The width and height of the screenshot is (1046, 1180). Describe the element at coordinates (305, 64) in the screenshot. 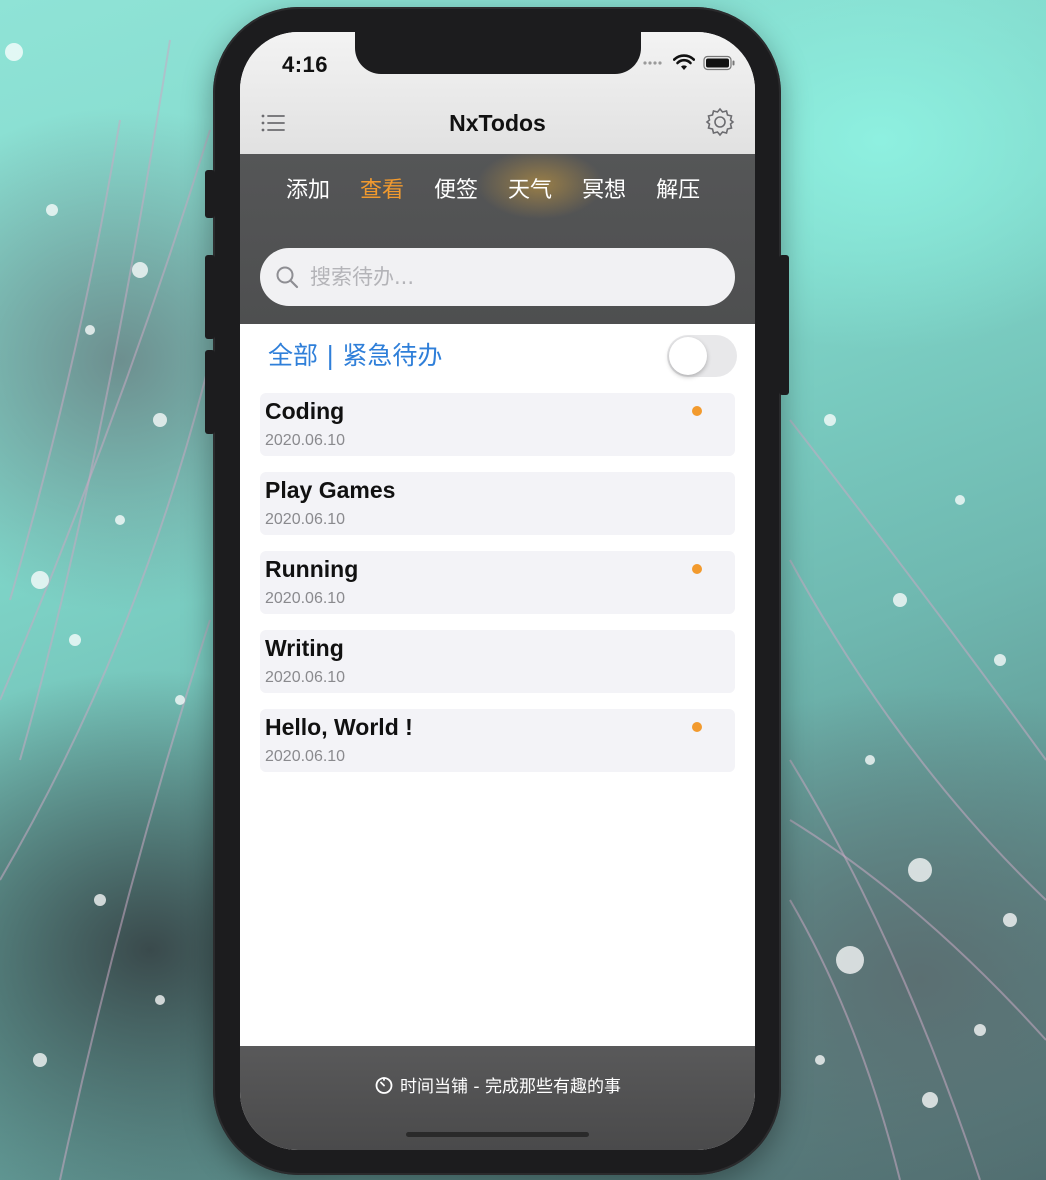

I see `status-time: 4:16` at that location.